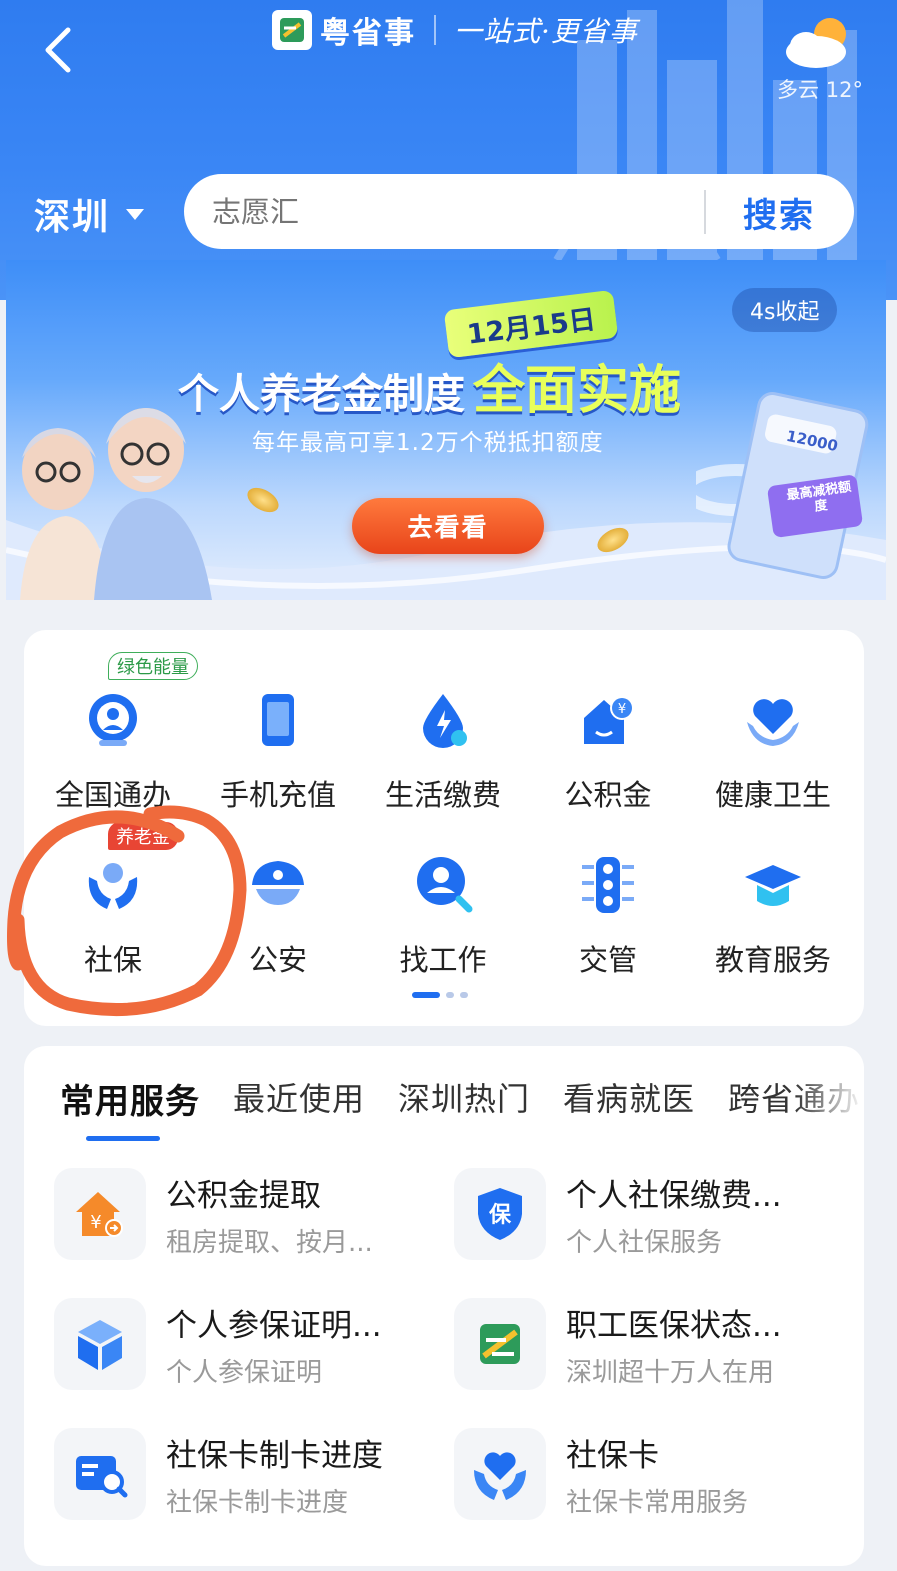 This screenshot has width=897, height=1571. I want to click on weather-text: 多云 12°, so click(820, 90).